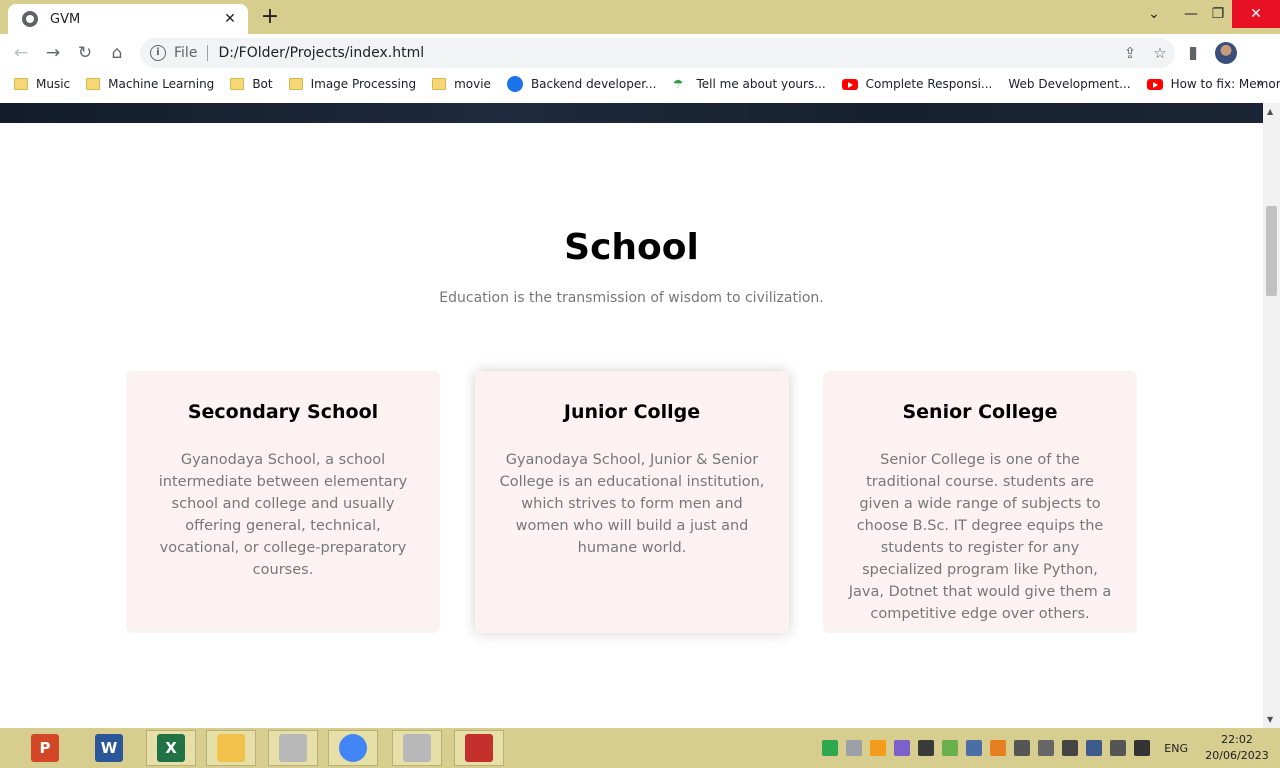 Image resolution: width=1280 pixels, height=768 pixels. Describe the element at coordinates (1237, 755) in the screenshot. I see `clock-date: 20/06/2023` at that location.